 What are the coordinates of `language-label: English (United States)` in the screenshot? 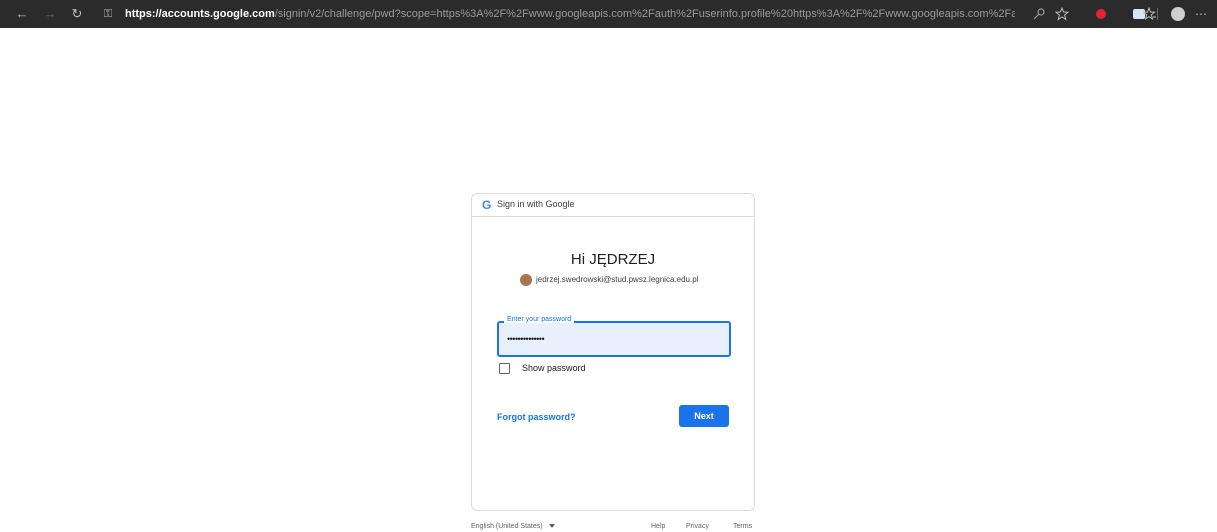 It's located at (507, 526).